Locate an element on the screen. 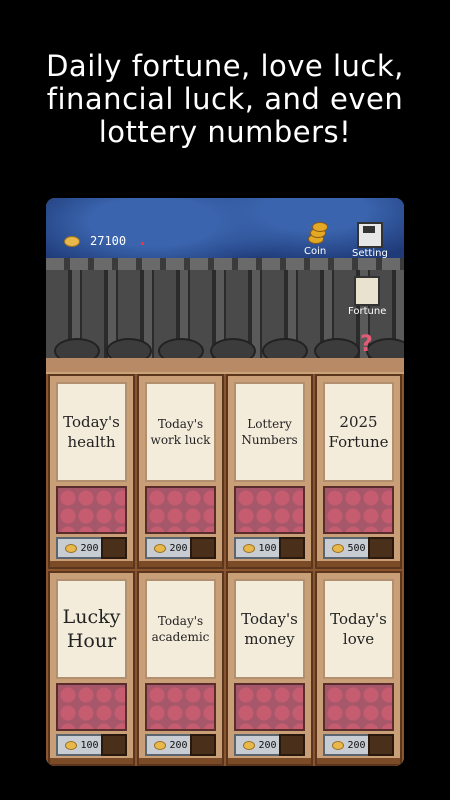  gold-stack-icon is located at coordinates (316, 234).